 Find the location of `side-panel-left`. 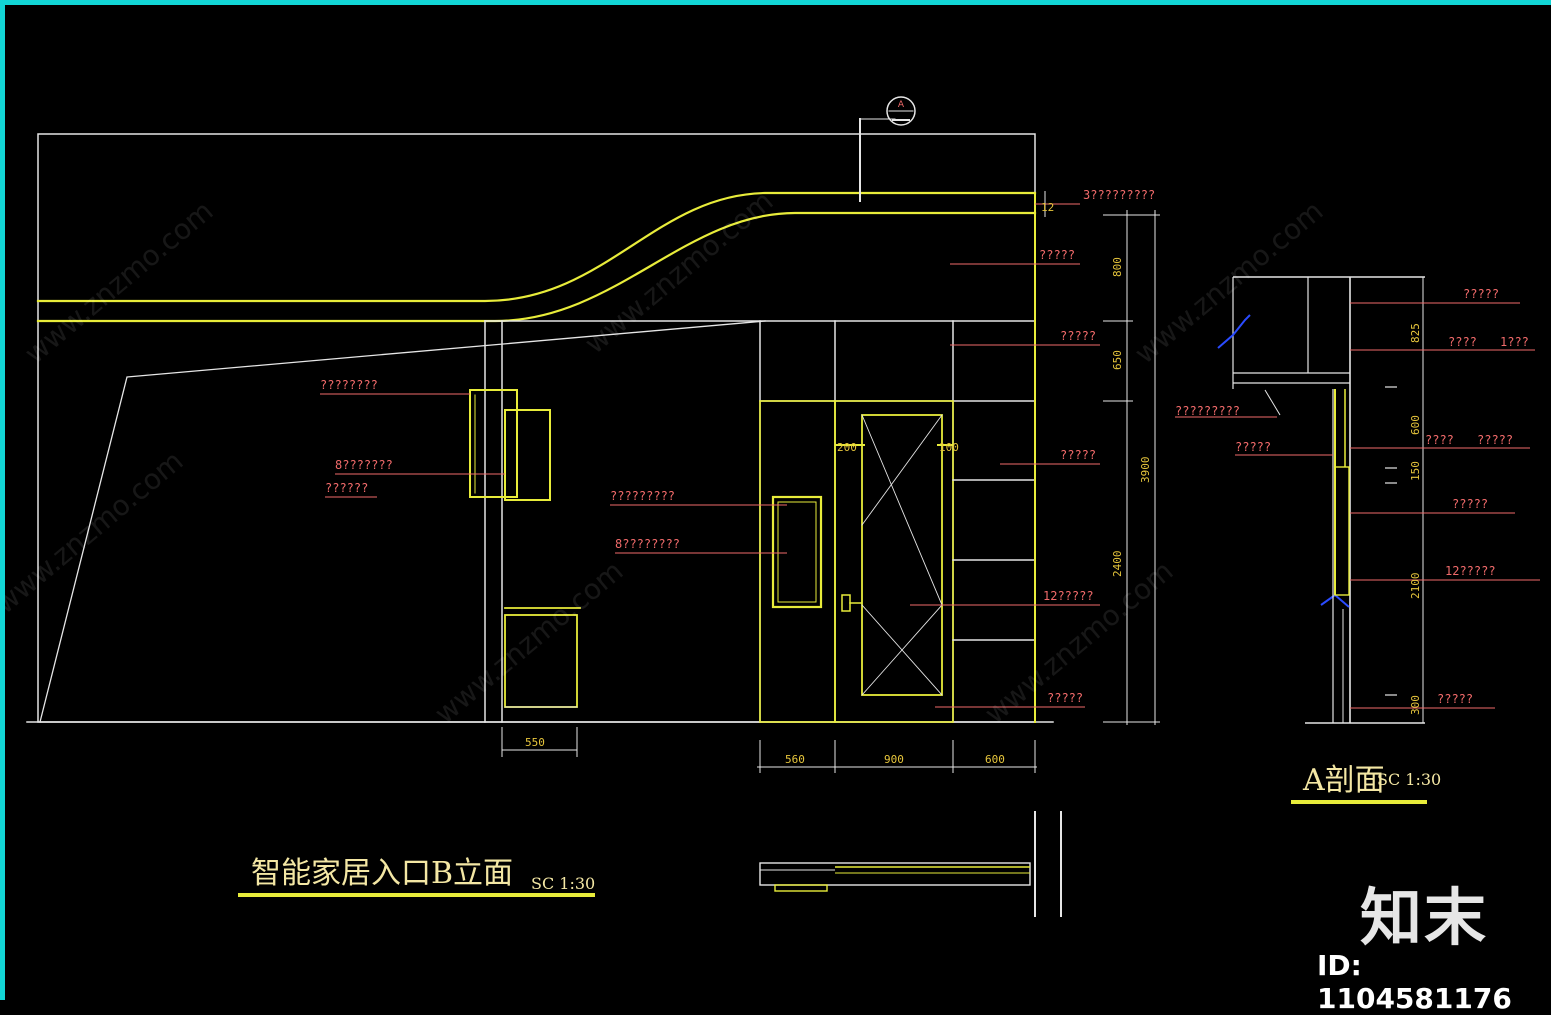

side-panel-left is located at coordinates (797, 561).